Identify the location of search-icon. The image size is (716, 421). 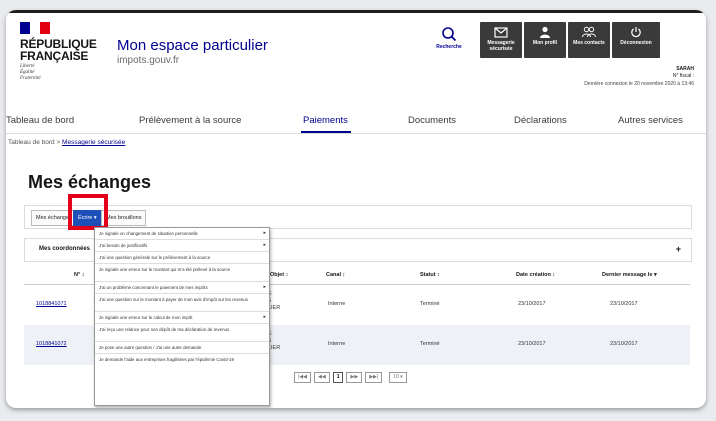
(449, 34).